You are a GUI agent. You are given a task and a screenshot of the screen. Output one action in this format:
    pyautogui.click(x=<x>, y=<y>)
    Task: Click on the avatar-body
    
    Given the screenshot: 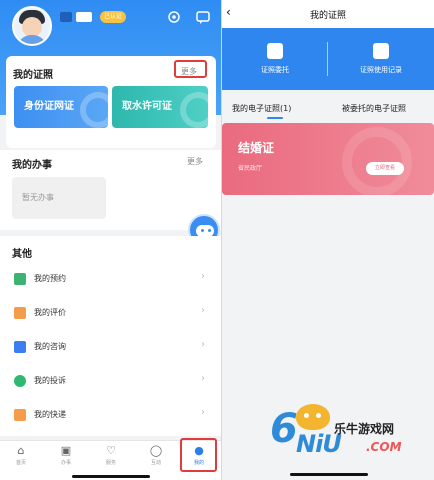 What is the action you would take?
    pyautogui.click(x=32, y=39)
    